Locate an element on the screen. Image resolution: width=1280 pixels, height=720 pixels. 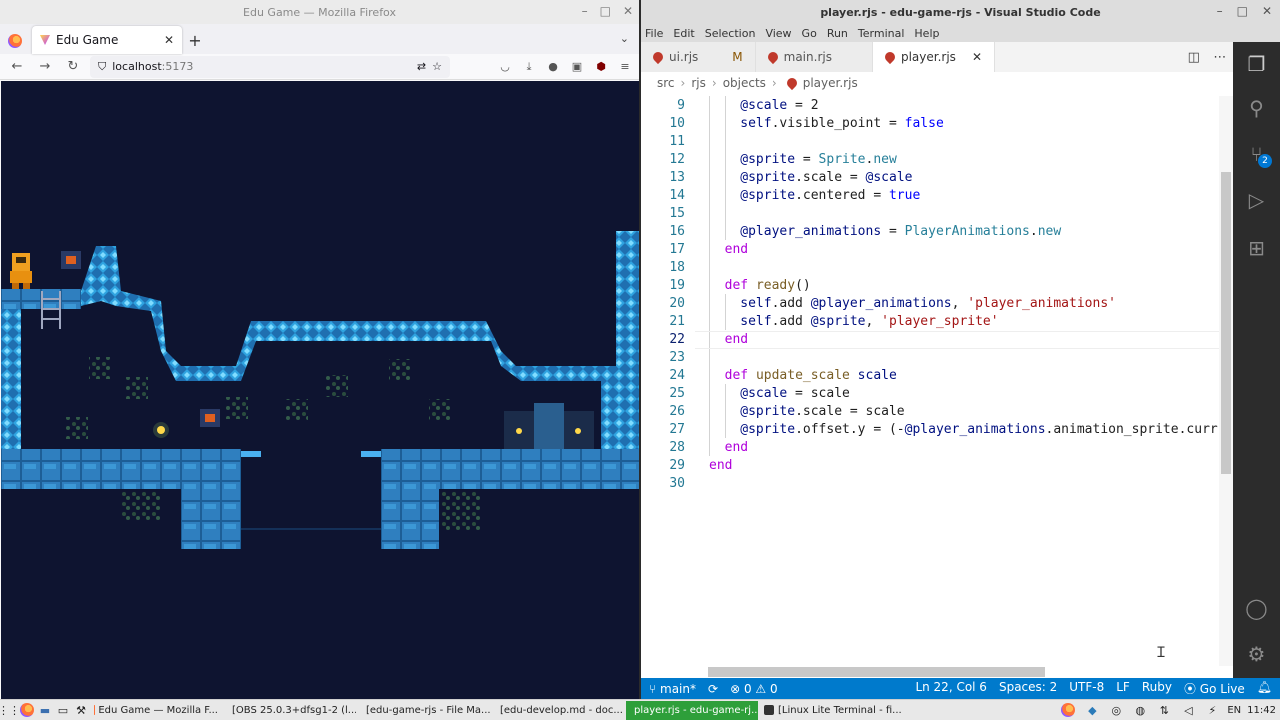
breadcrumb-rjs: rjs is located at coordinates (698, 83).